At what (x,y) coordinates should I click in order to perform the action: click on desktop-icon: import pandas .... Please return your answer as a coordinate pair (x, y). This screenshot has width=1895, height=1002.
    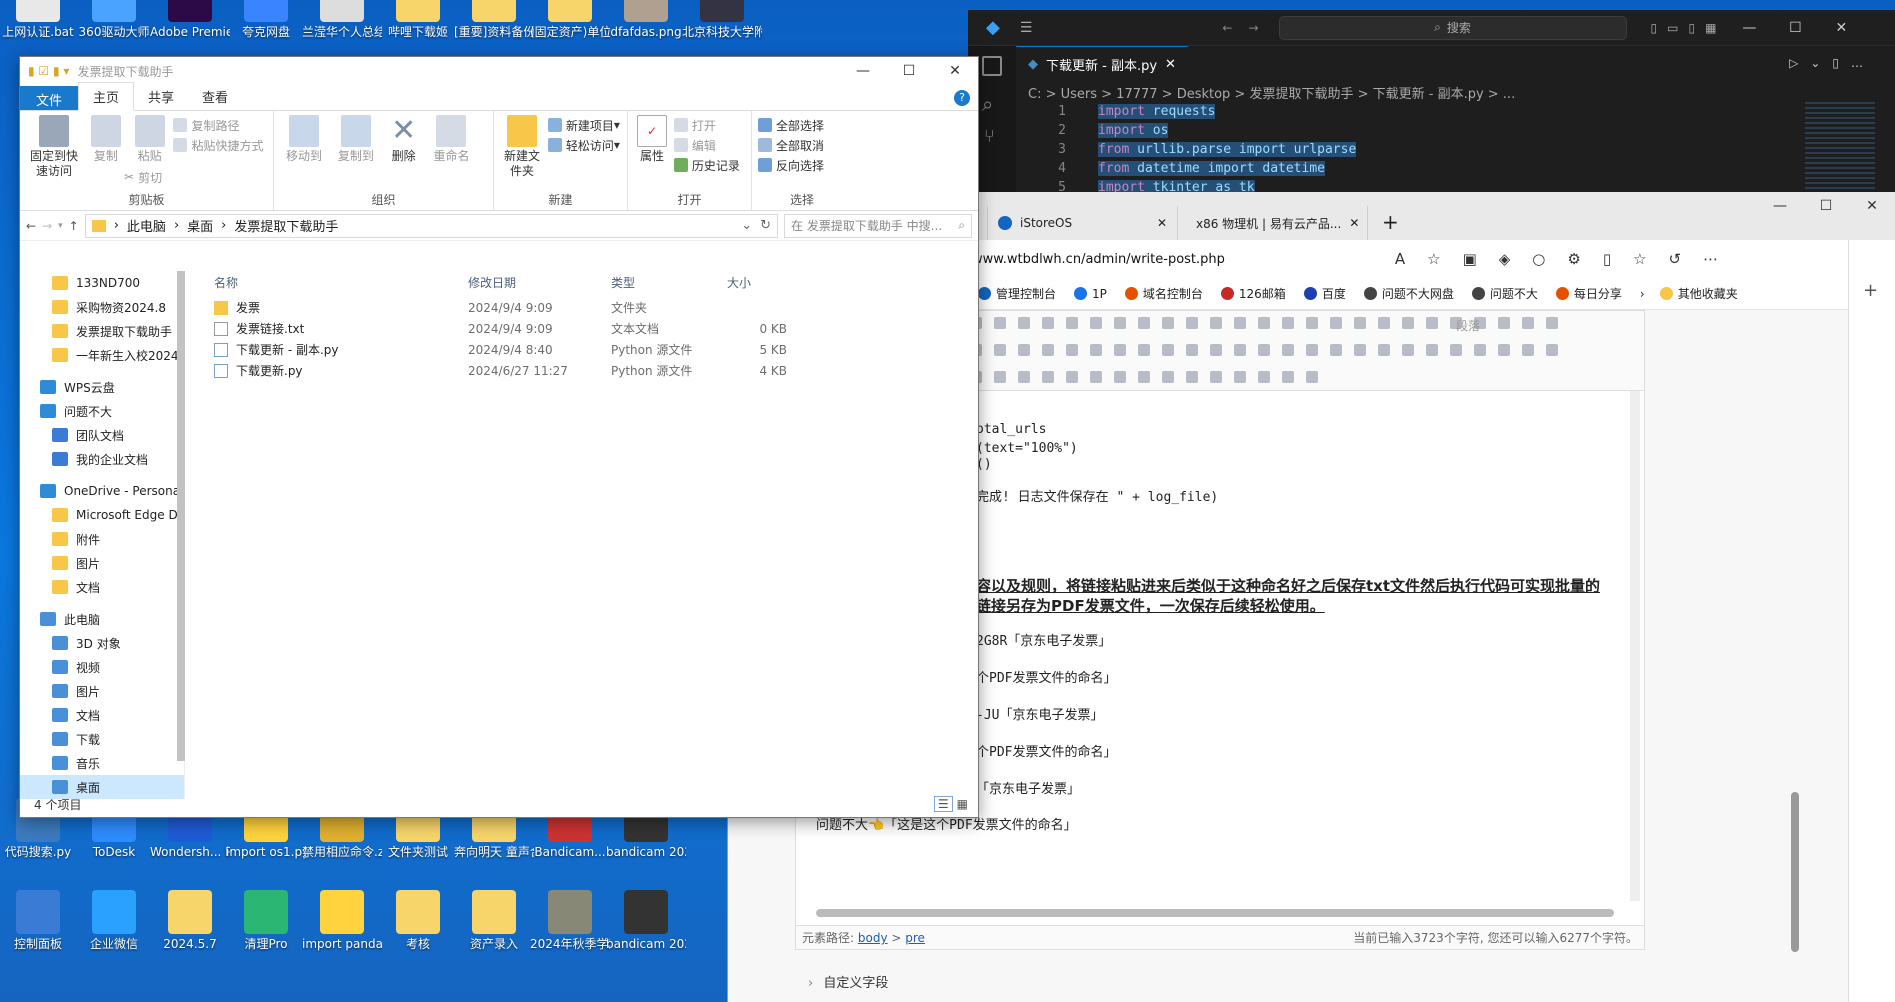
    Looking at the image, I should click on (342, 921).